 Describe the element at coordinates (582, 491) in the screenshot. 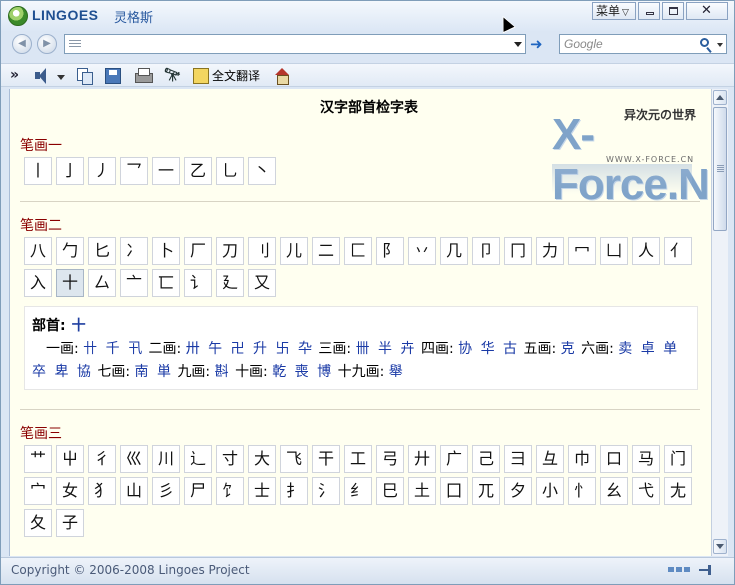

I see `radical-cell: 忄` at that location.